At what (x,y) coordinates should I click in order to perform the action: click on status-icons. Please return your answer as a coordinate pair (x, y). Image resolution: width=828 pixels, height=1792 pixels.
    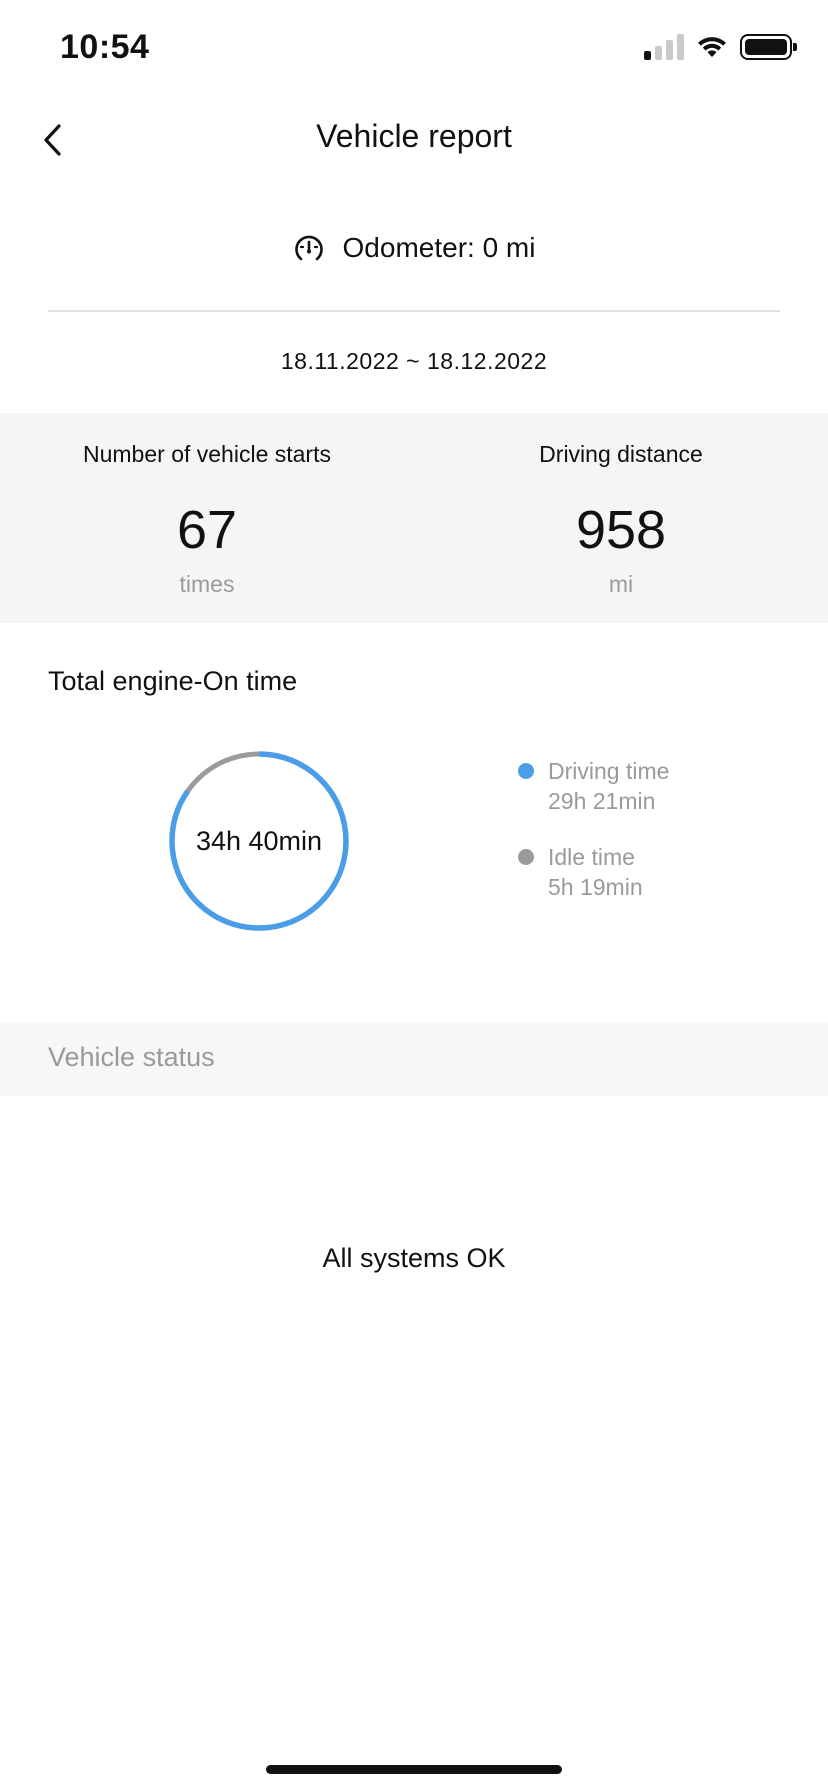
    Looking at the image, I should click on (720, 47).